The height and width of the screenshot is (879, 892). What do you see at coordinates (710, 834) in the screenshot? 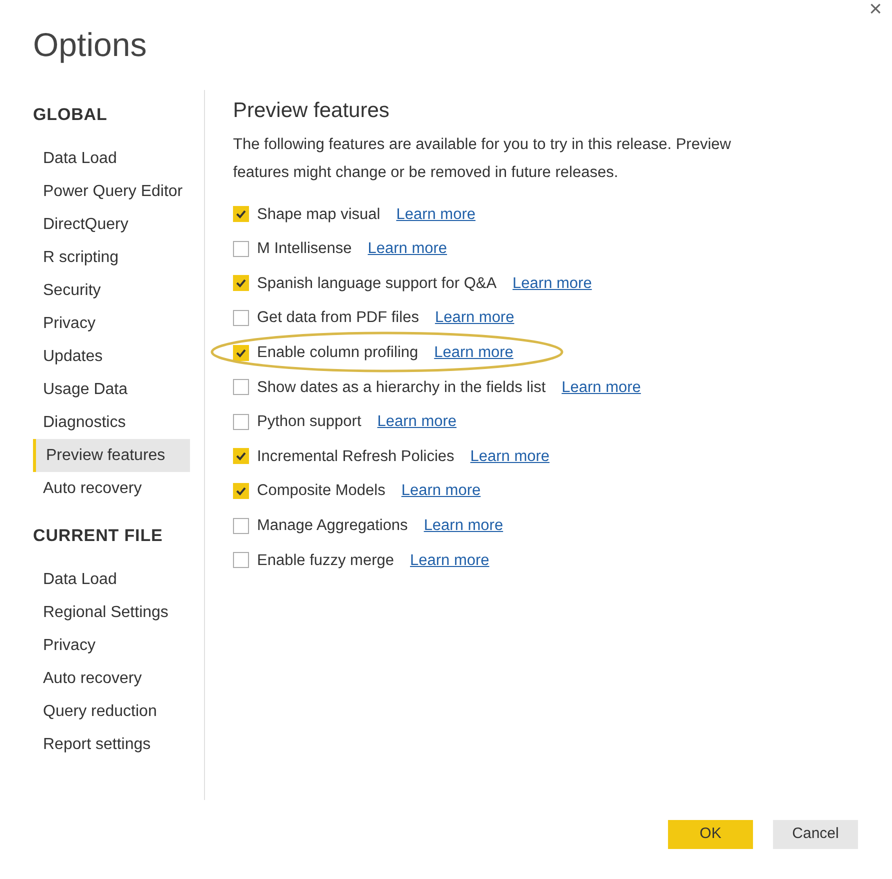
I see `ok-button: OK` at bounding box center [710, 834].